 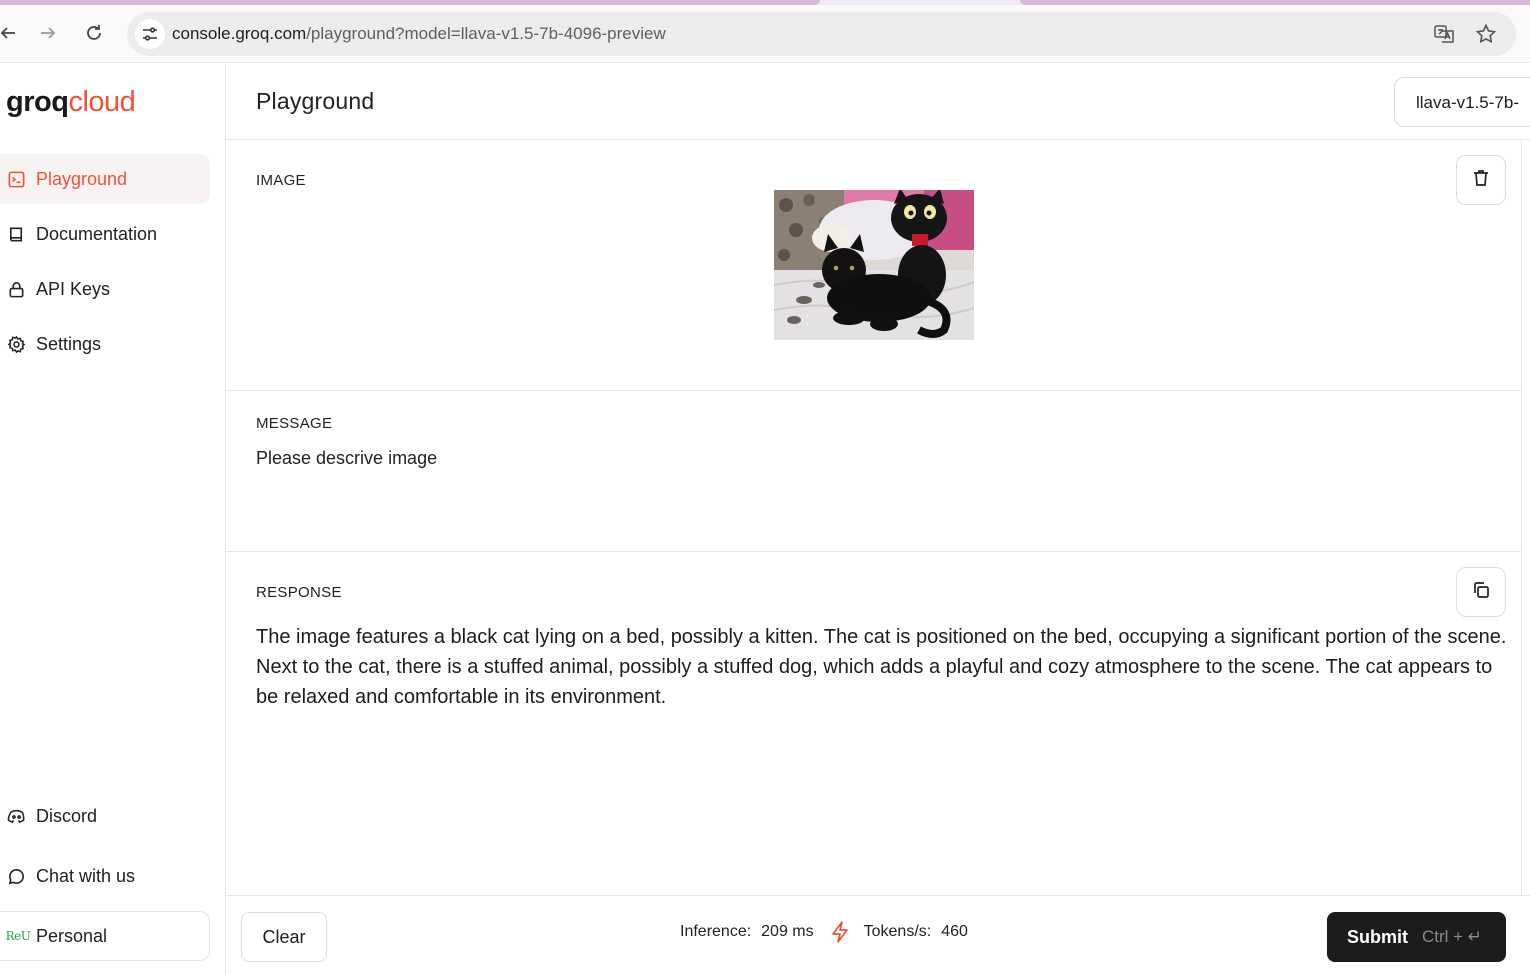 I want to click on page-title: Playground, so click(x=315, y=101).